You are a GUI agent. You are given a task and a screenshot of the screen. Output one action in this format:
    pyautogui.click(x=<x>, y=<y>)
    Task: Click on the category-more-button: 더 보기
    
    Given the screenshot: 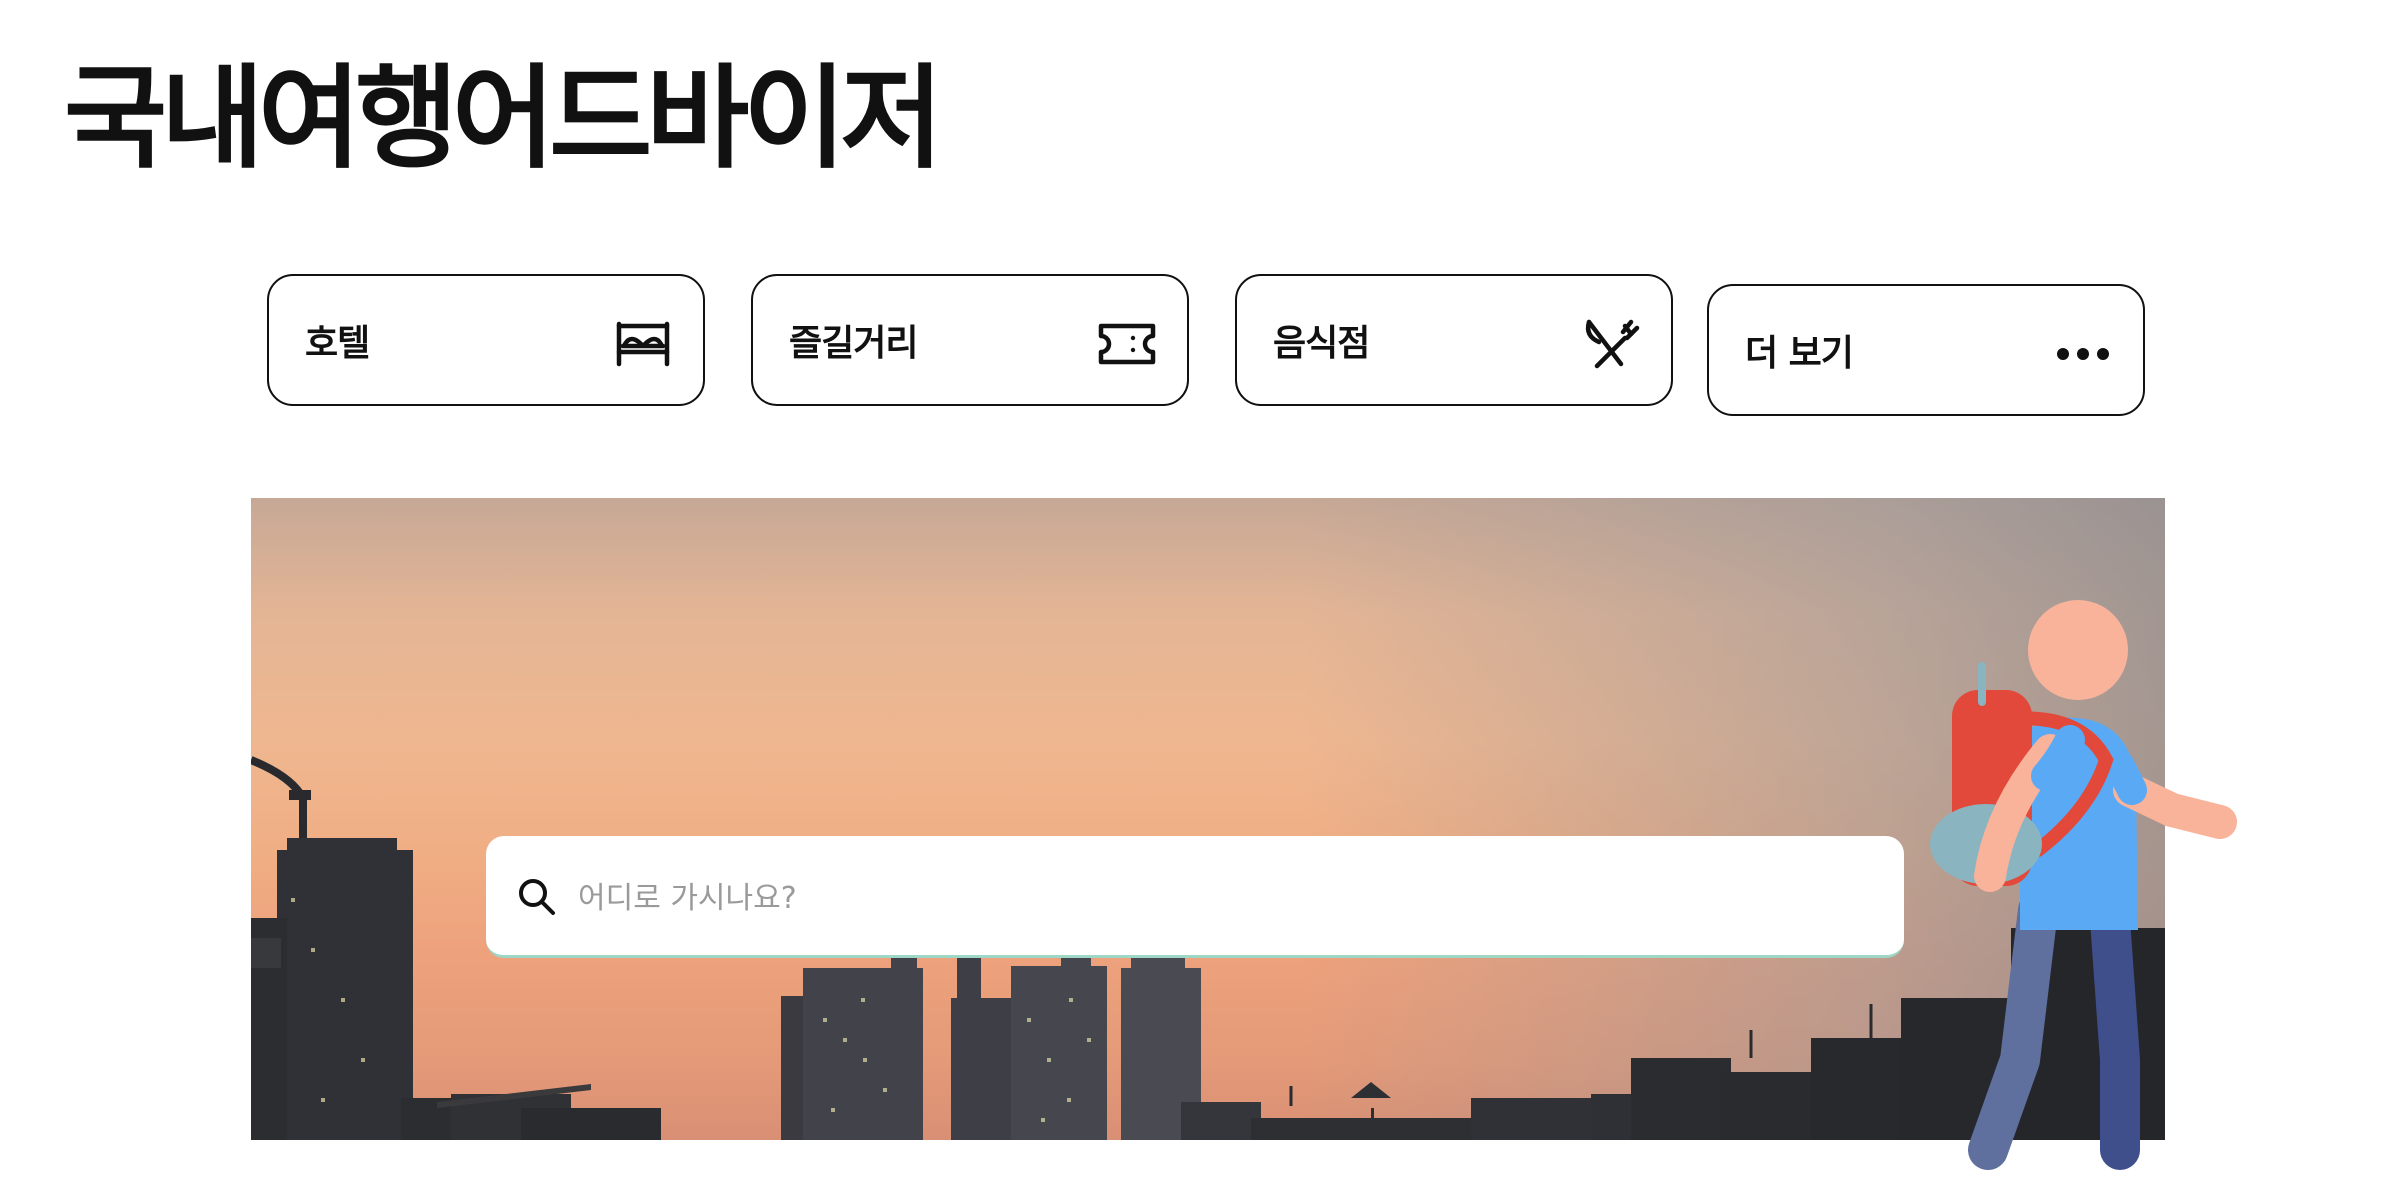 What is the action you would take?
    pyautogui.click(x=1926, y=350)
    